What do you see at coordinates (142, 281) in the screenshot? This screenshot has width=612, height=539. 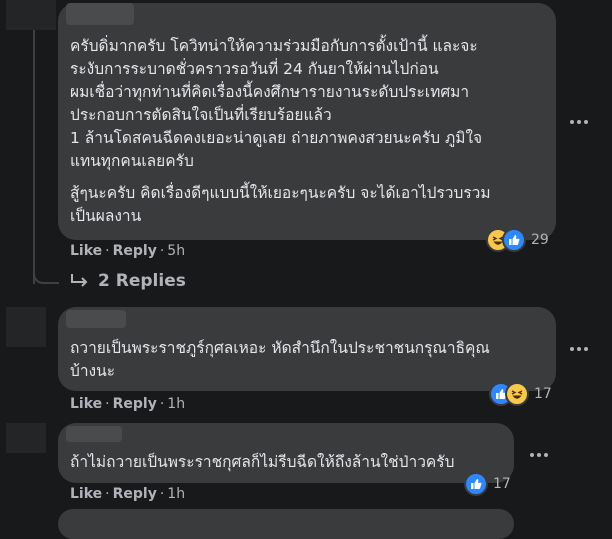 I see `replies-label: 2 Replies` at bounding box center [142, 281].